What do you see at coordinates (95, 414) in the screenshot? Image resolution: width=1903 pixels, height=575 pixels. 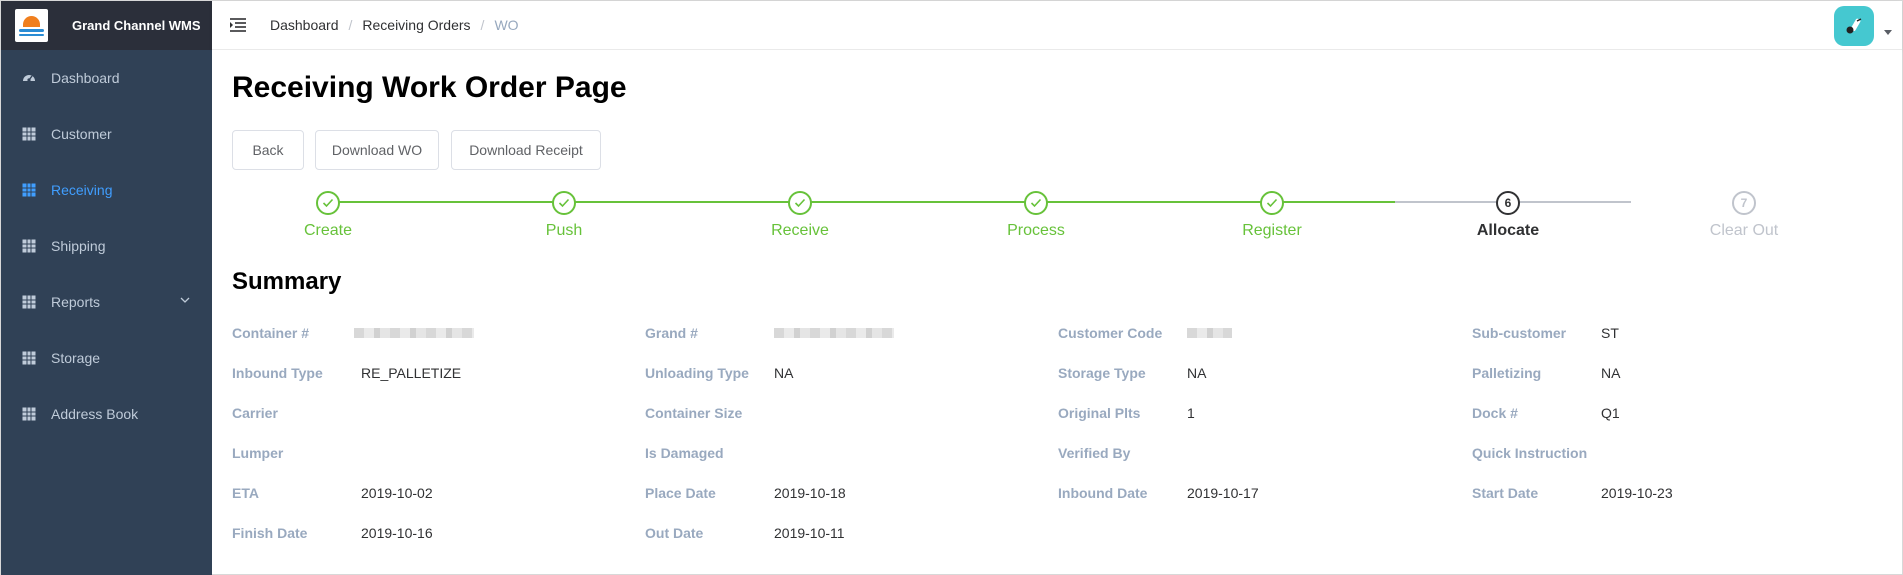 I see `sidebar-item-label: Address Book` at bounding box center [95, 414].